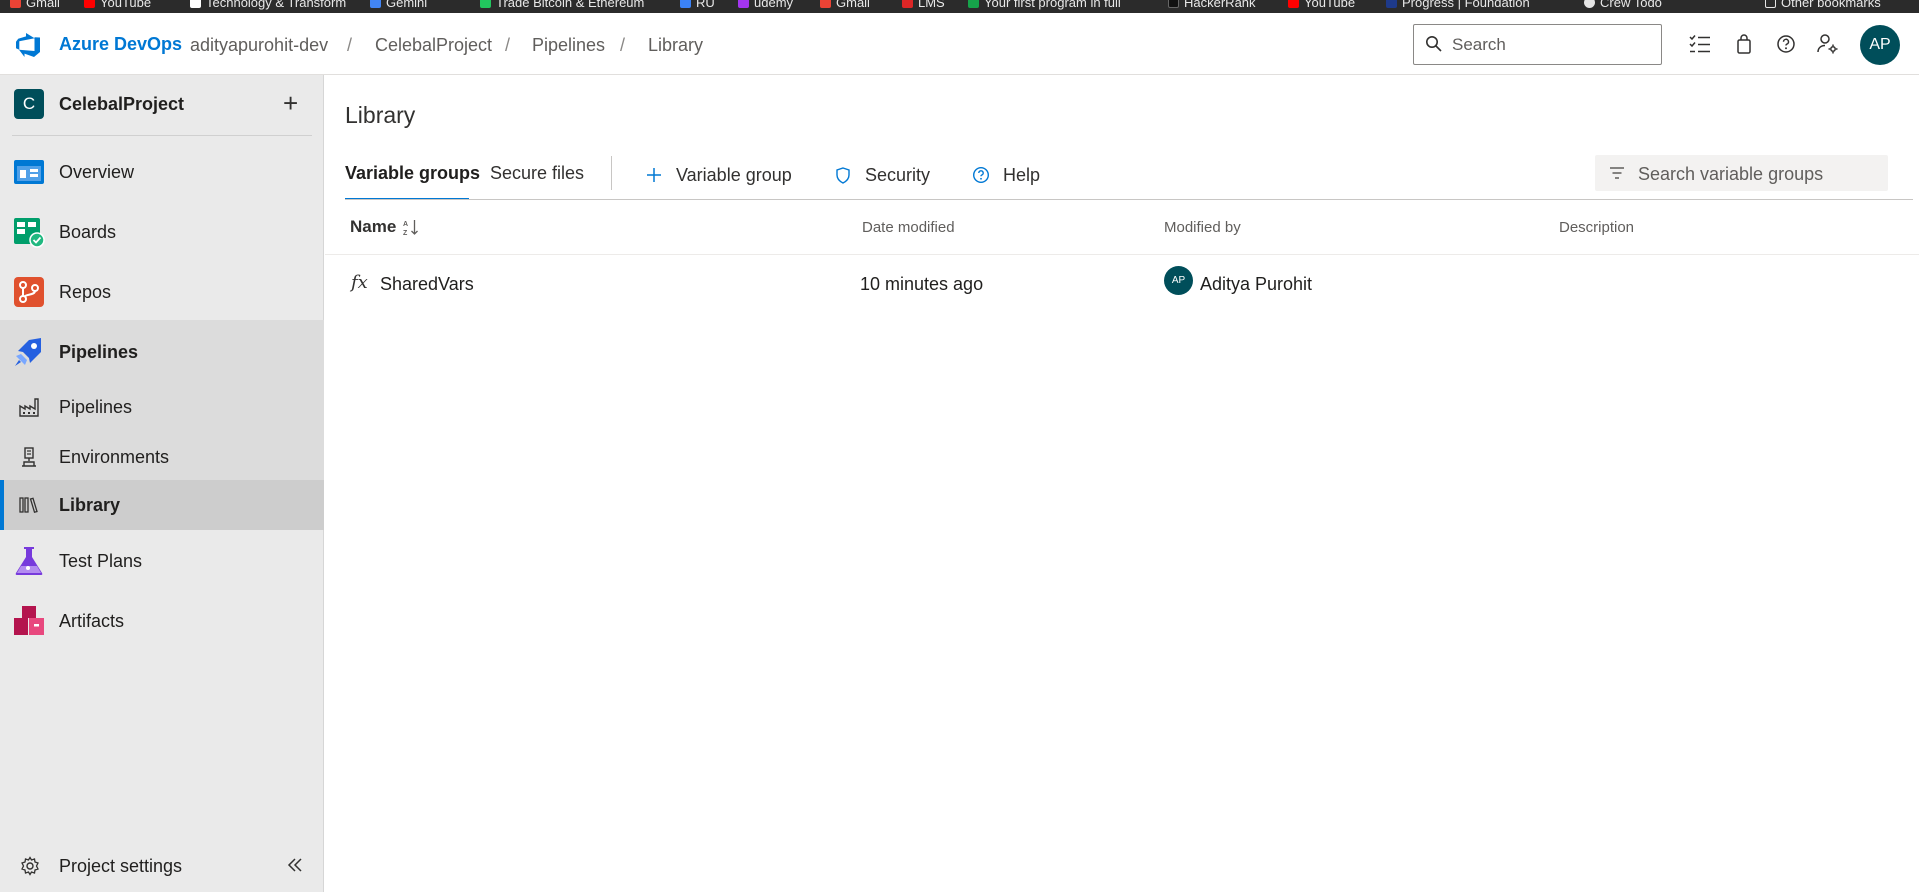 This screenshot has width=1919, height=892. I want to click on sidebar-item-label: Pipelines, so click(99, 352).